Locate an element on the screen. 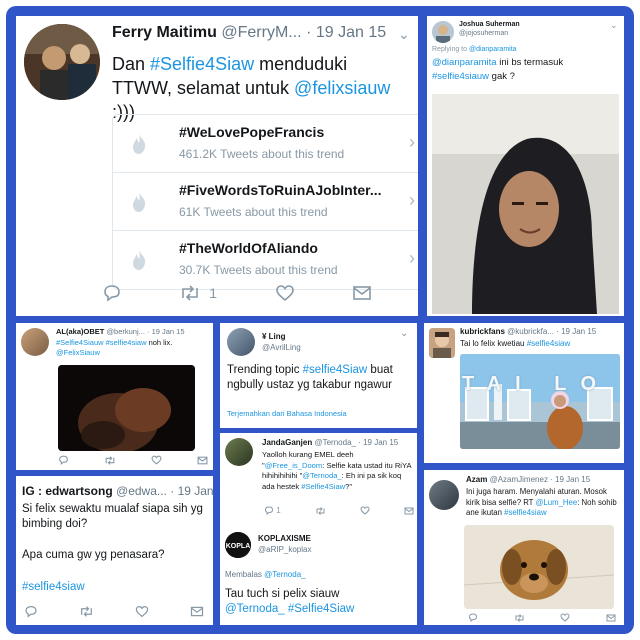 The image size is (640, 640). tweet-header: JandaGanjen @Ternoda_ · 19 Jan 15 is located at coordinates (330, 442).